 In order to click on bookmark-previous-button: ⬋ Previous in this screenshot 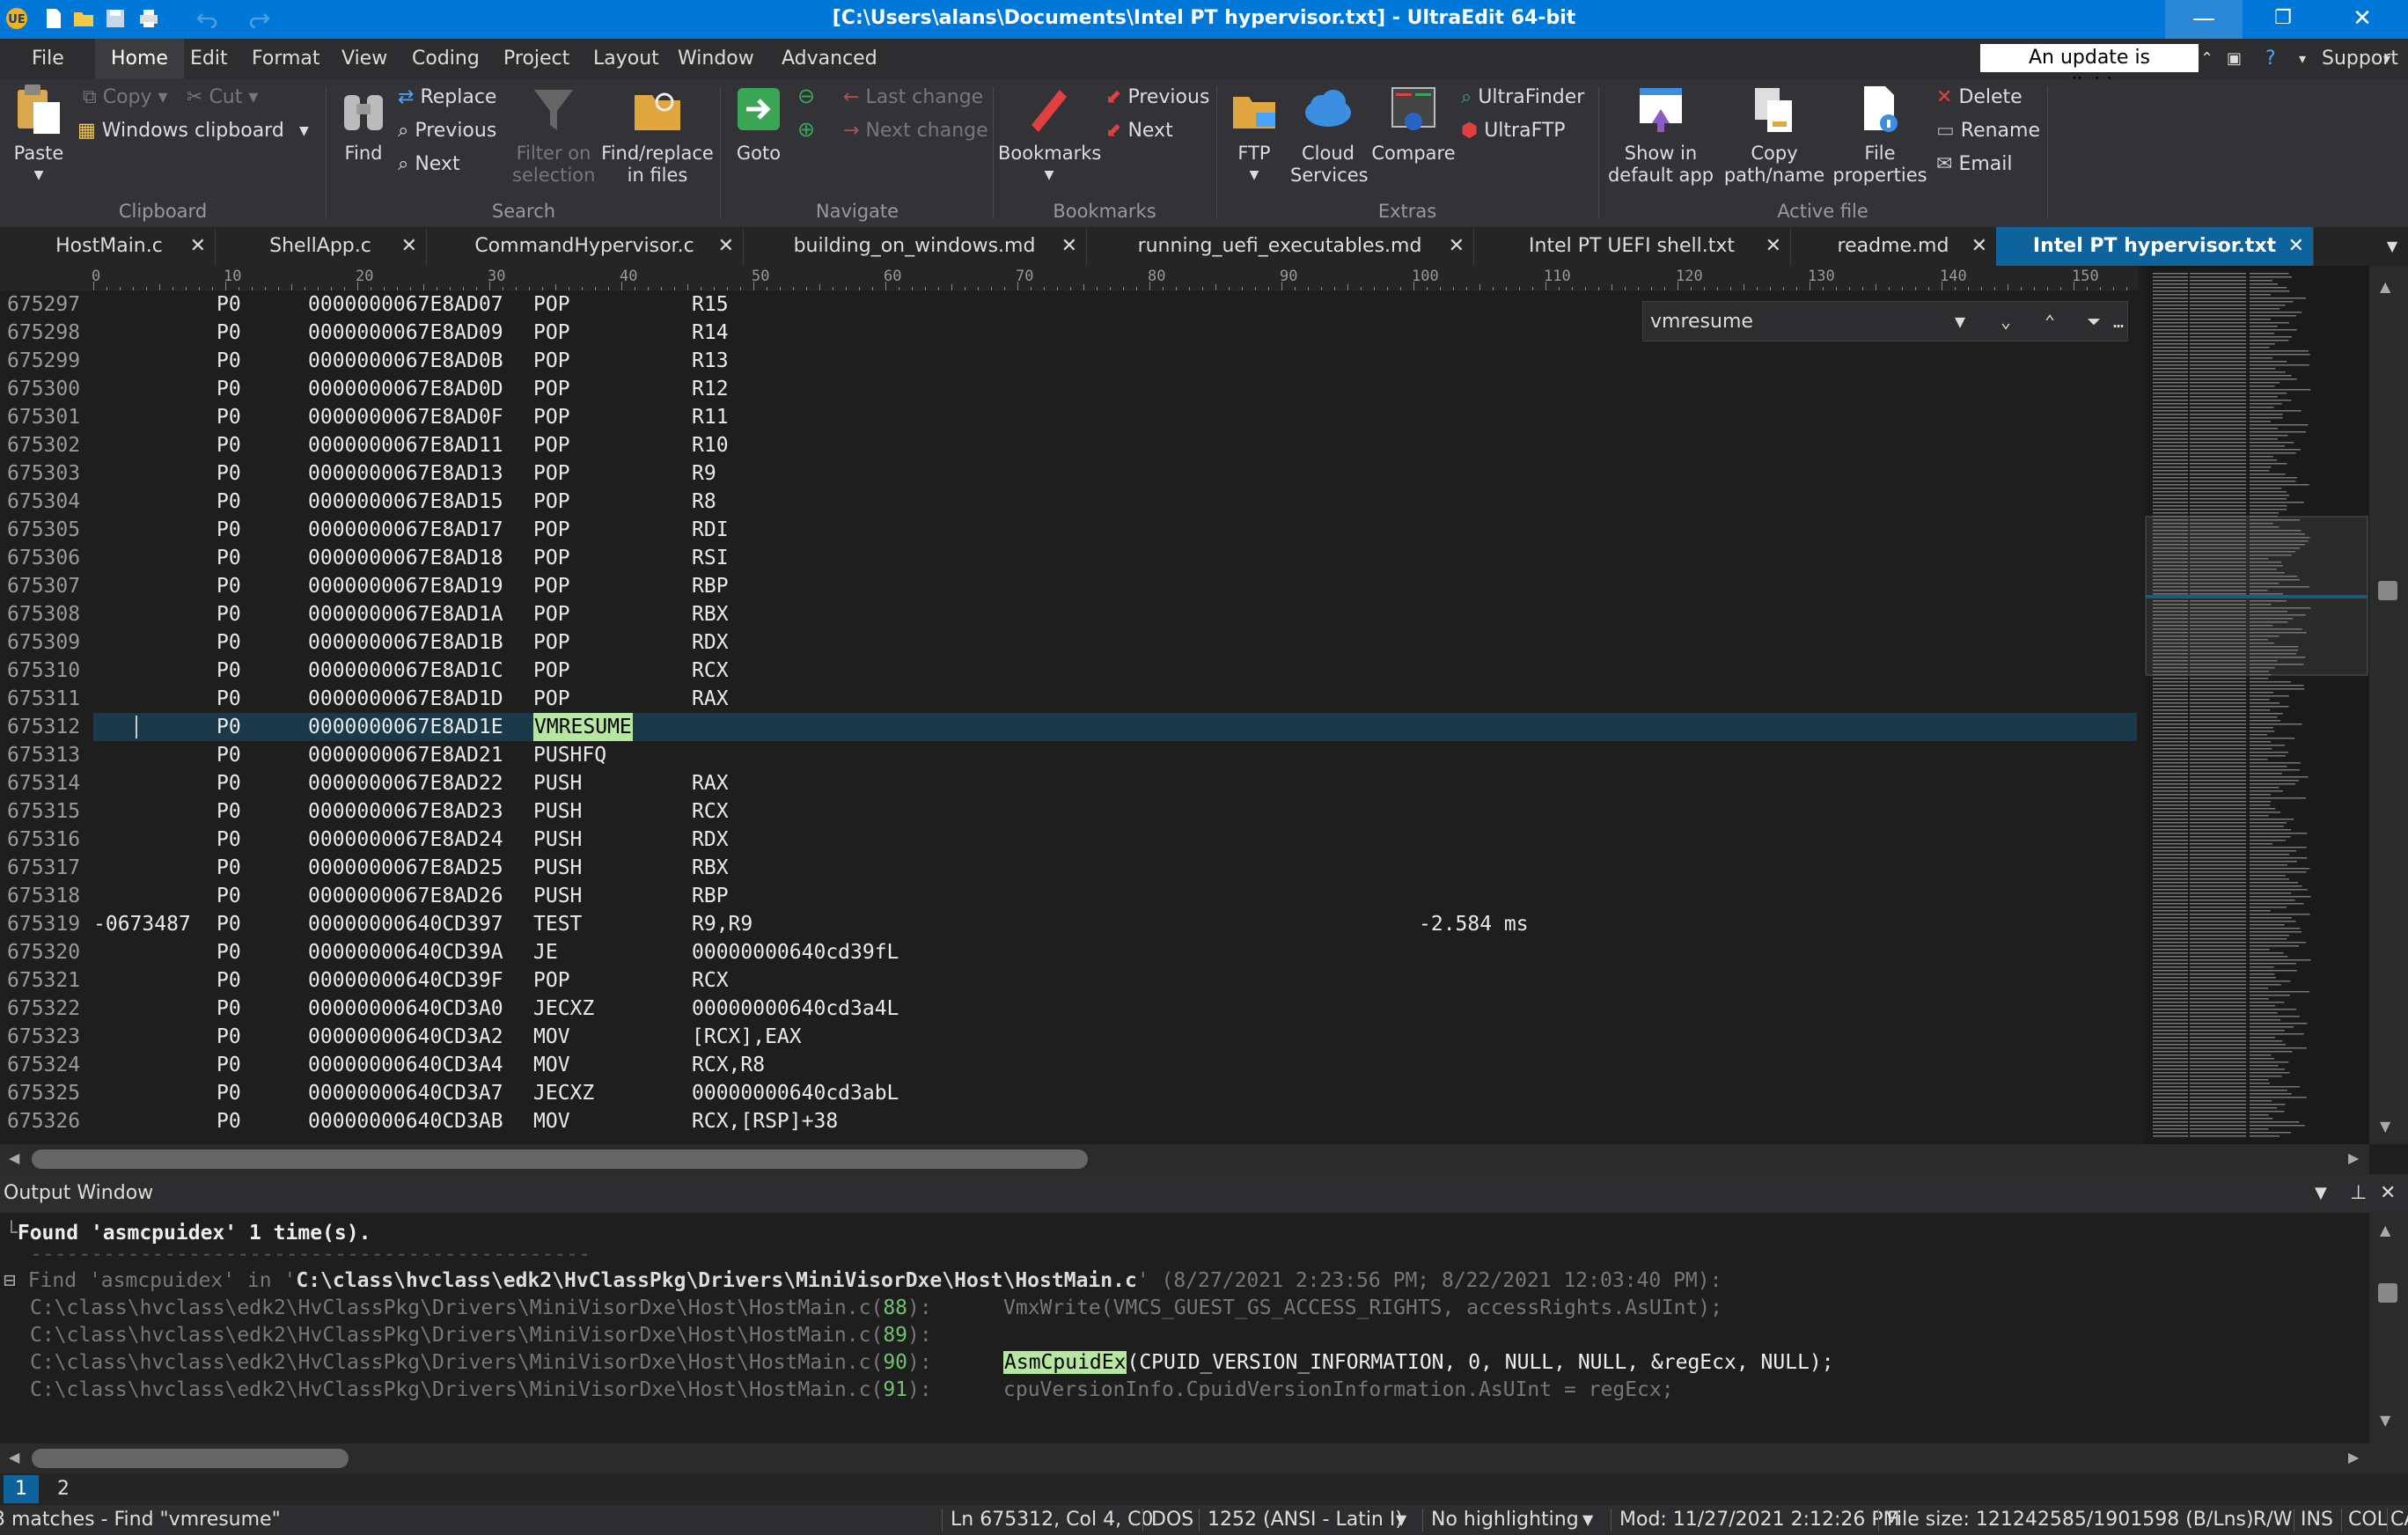, I will do `click(1157, 97)`.